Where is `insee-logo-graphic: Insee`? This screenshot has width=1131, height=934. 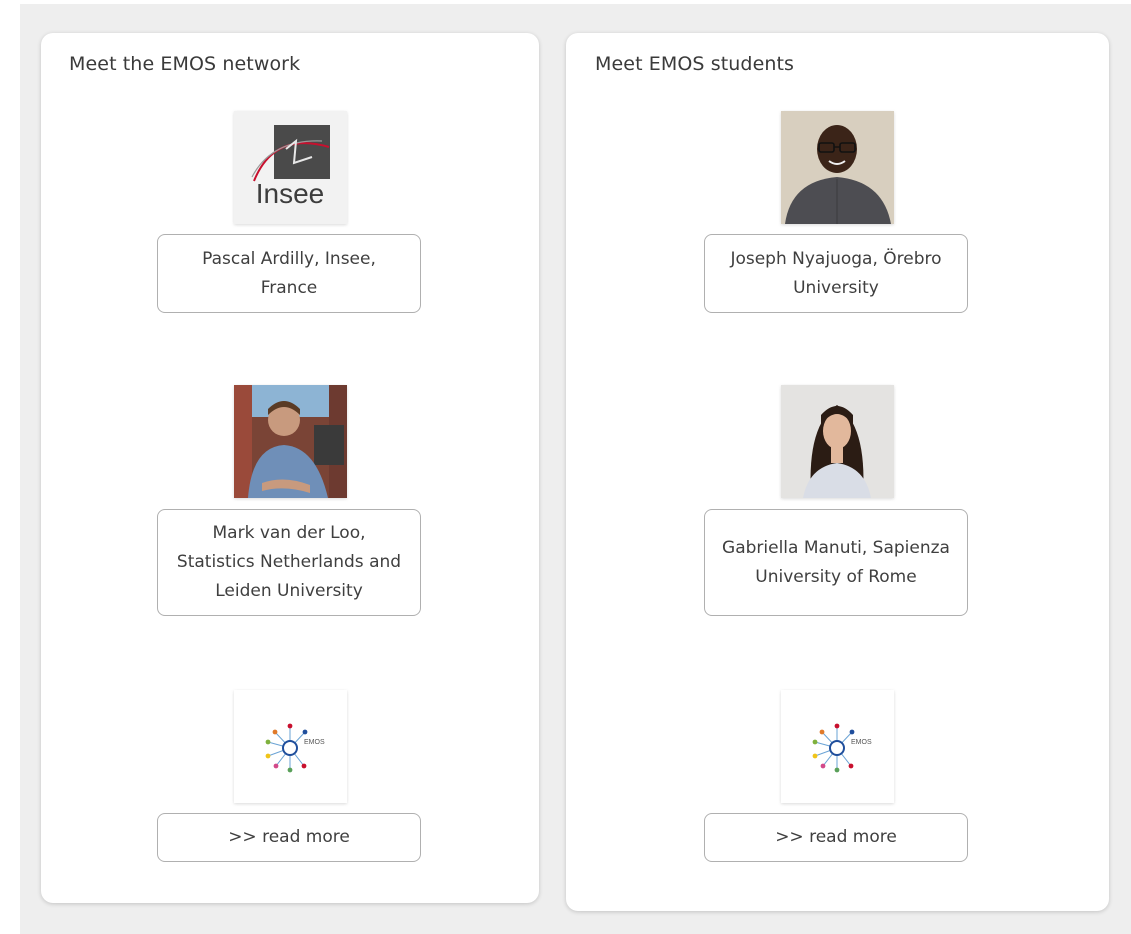 insee-logo-graphic: Insee is located at coordinates (290, 167).